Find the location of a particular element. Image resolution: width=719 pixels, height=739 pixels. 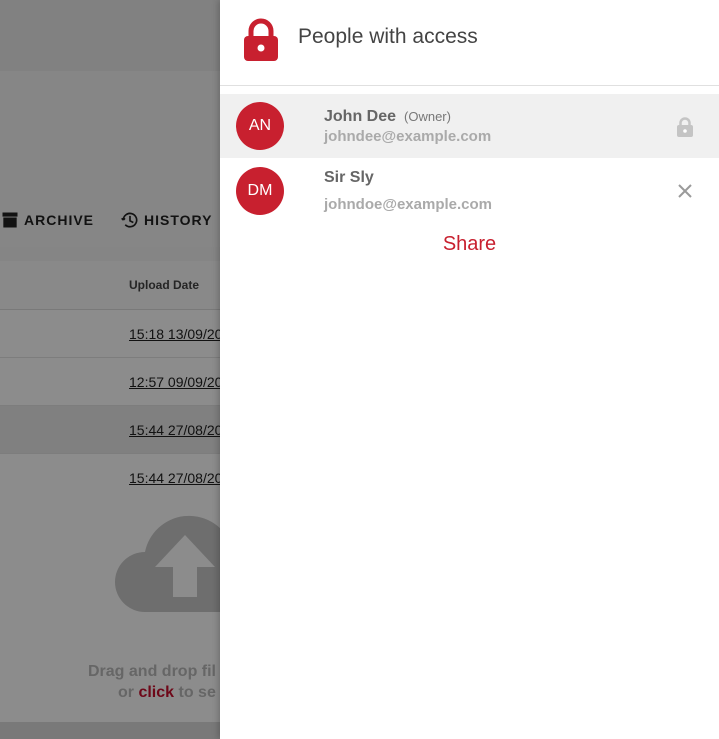

person-name-text: John Dee is located at coordinates (360, 116).